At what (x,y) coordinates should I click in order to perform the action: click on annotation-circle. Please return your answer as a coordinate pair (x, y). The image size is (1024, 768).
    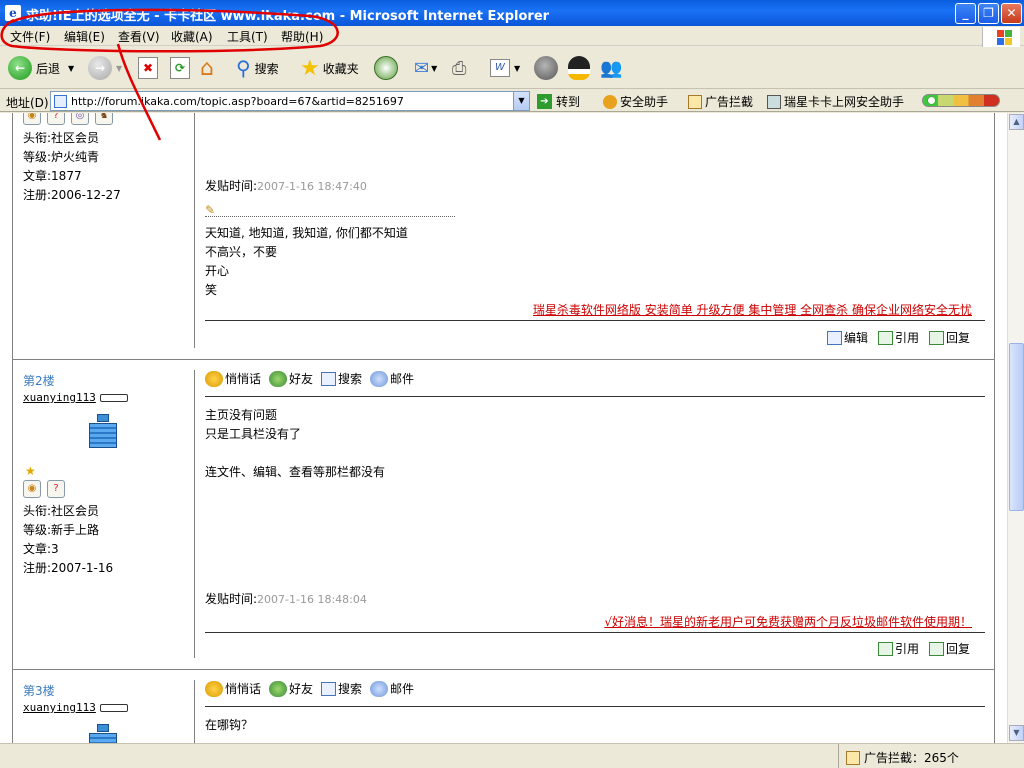
    Looking at the image, I should click on (169, 30).